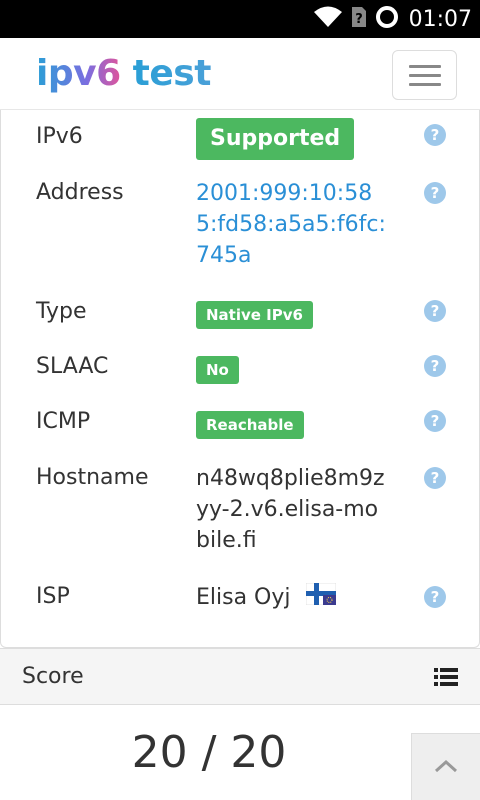 The width and height of the screenshot is (480, 800). What do you see at coordinates (290, 509) in the screenshot?
I see `hostname-value: n48wq8plie8m9zyy-2.v6.elisa-mobile.fi` at bounding box center [290, 509].